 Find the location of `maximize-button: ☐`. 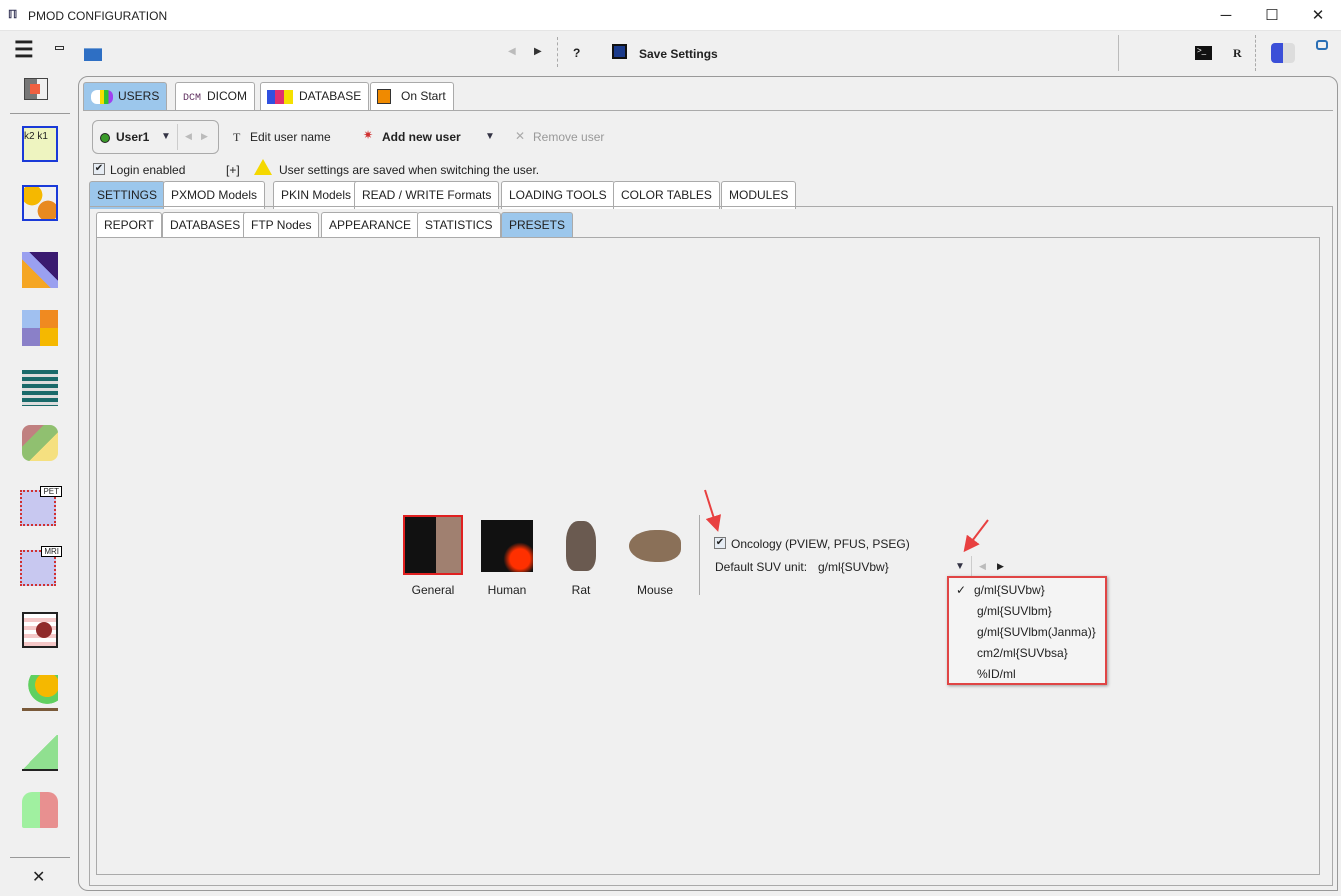

maximize-button: ☐ is located at coordinates (1272, 15).